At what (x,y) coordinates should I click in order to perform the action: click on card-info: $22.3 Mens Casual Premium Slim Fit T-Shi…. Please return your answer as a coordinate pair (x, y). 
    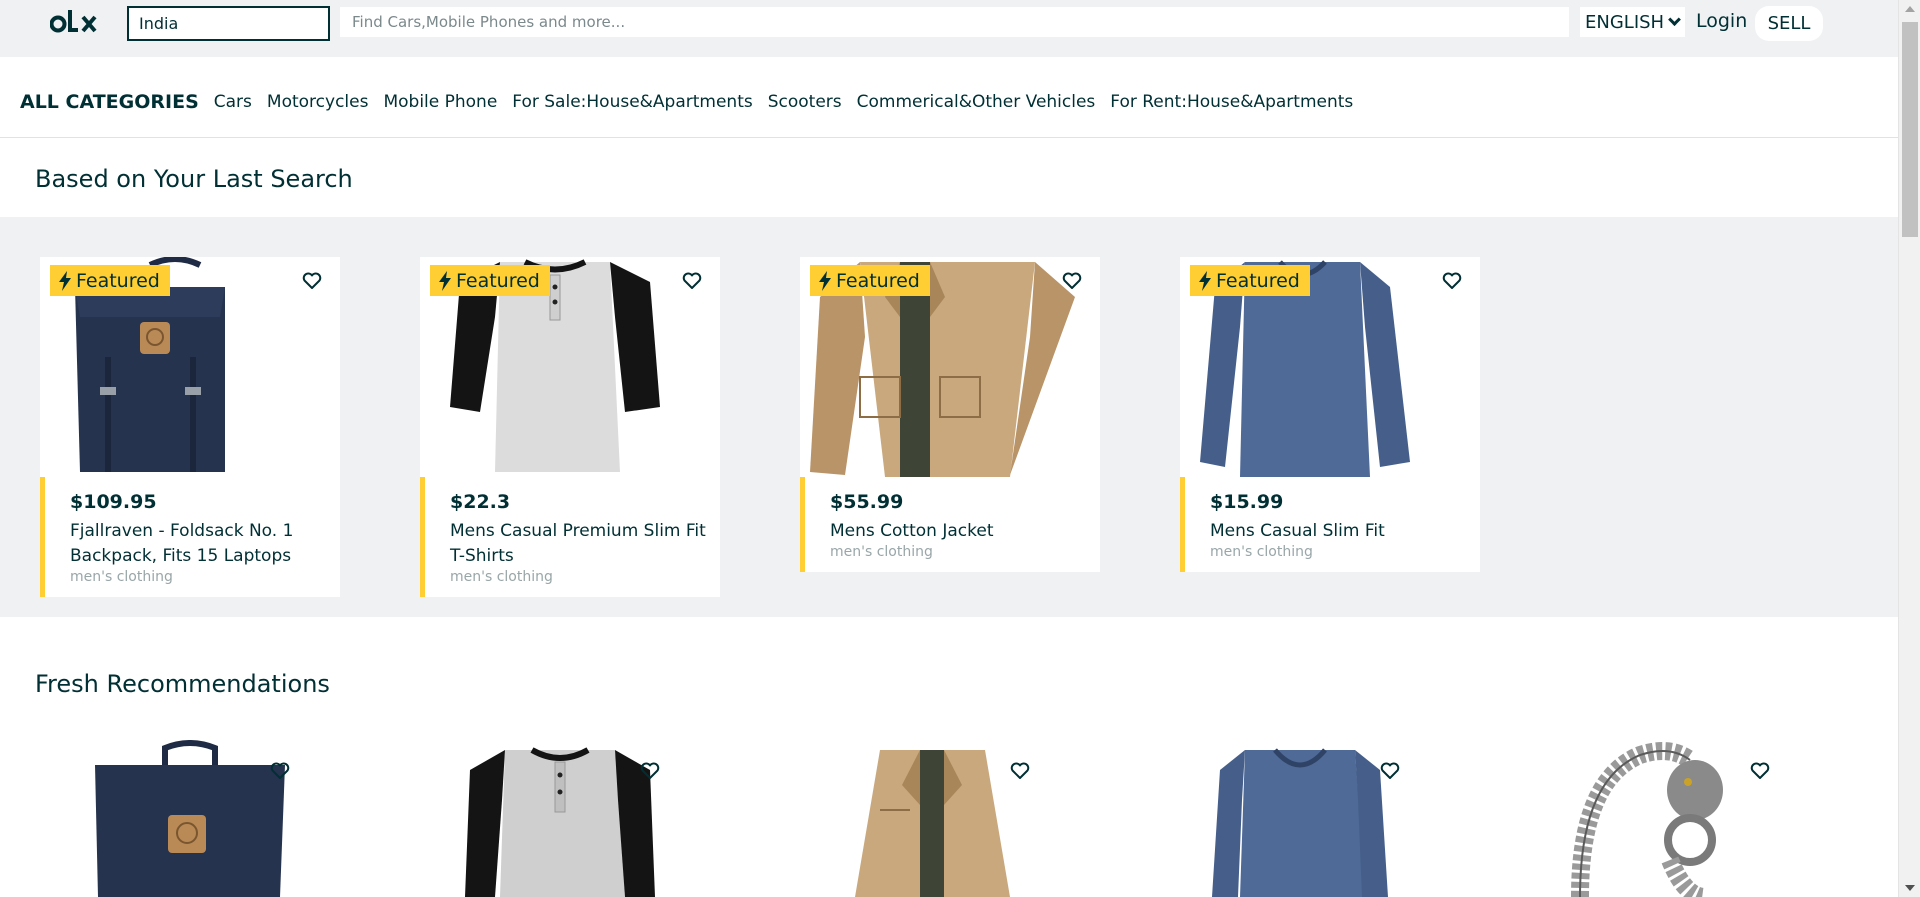
    Looking at the image, I should click on (570, 537).